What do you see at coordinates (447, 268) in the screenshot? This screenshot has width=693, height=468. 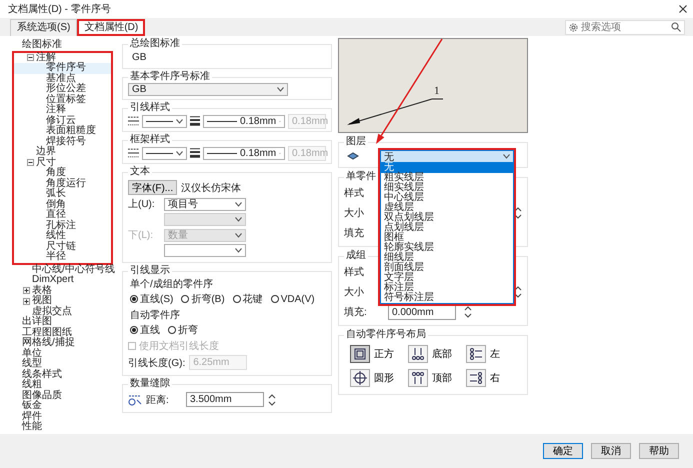 I see `dropdown-option: 剖面线层` at bounding box center [447, 268].